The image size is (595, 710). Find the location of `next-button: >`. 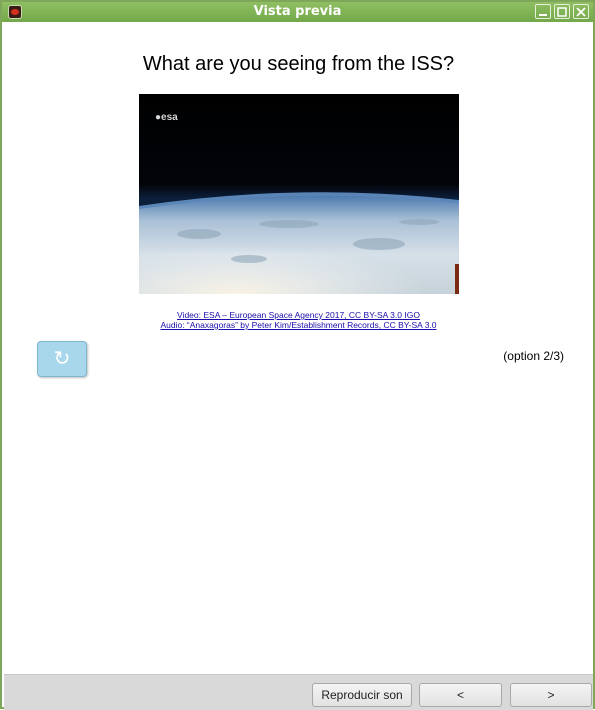

next-button: > is located at coordinates (551, 695).